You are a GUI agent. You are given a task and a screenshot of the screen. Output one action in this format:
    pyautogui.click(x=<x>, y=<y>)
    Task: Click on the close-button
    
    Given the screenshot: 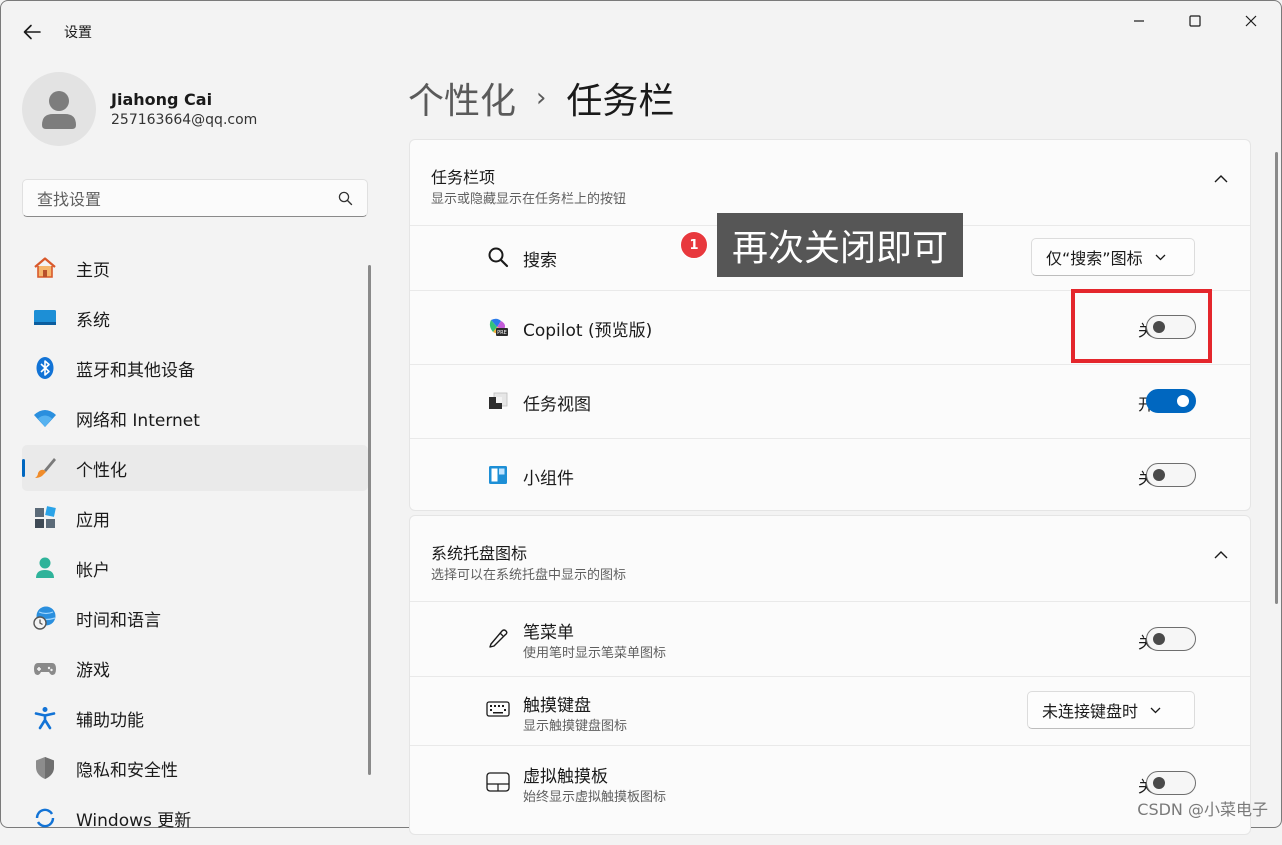 What is the action you would take?
    pyautogui.click(x=1251, y=21)
    